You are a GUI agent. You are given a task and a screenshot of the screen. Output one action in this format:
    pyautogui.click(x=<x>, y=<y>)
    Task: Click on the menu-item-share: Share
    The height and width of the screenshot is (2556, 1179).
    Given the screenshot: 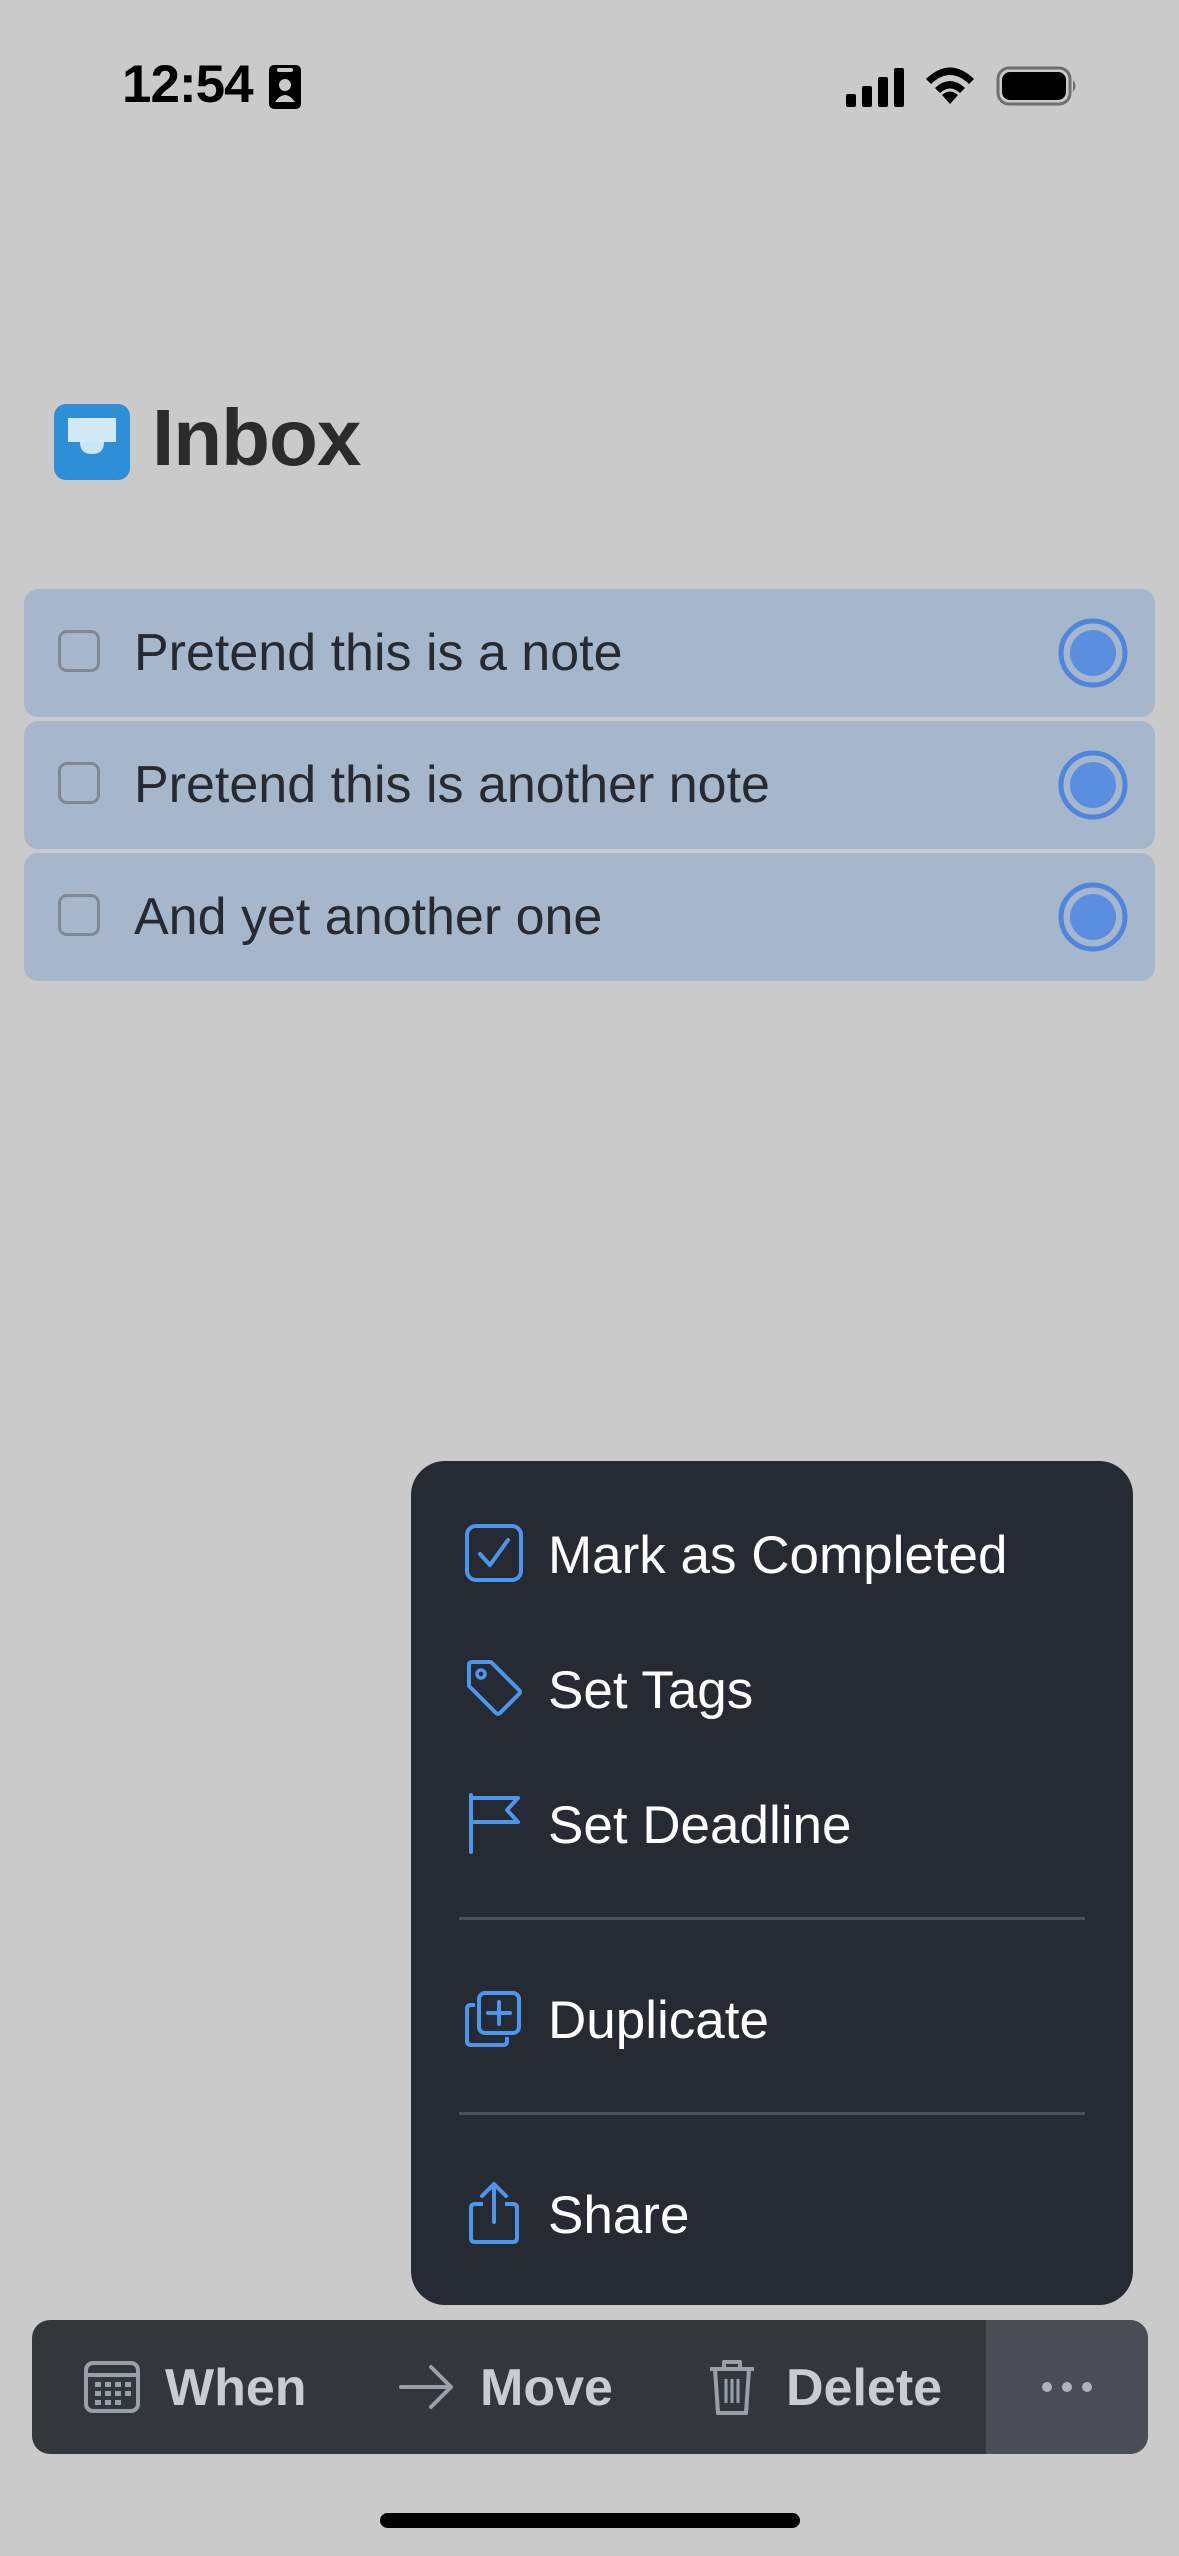 What is the action you would take?
    pyautogui.click(x=772, y=2213)
    